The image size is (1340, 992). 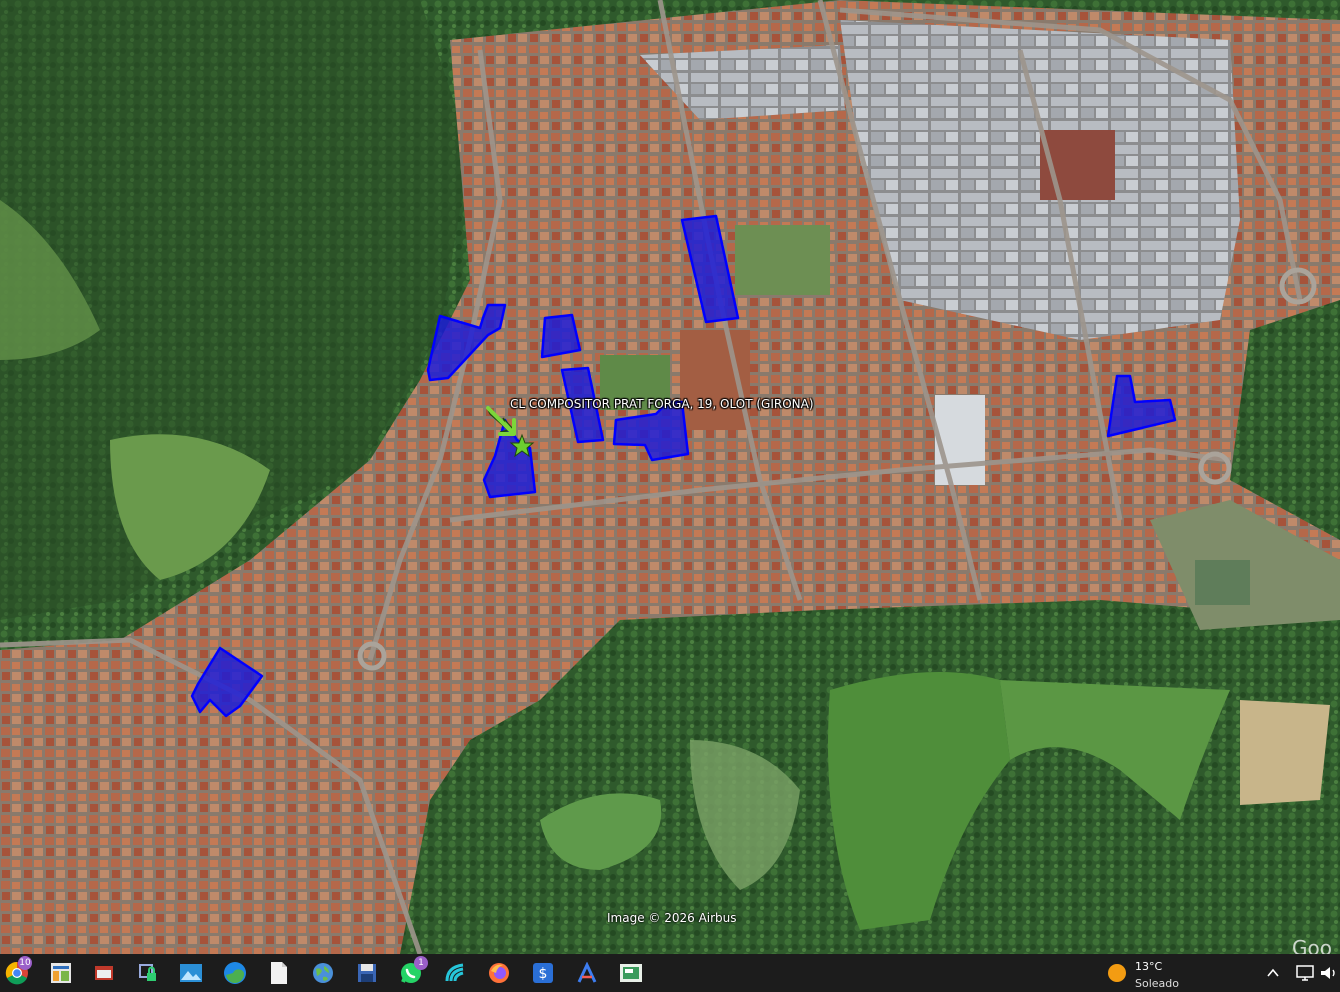 I want to click on dollar-app-icon: $, so click(x=543, y=973).